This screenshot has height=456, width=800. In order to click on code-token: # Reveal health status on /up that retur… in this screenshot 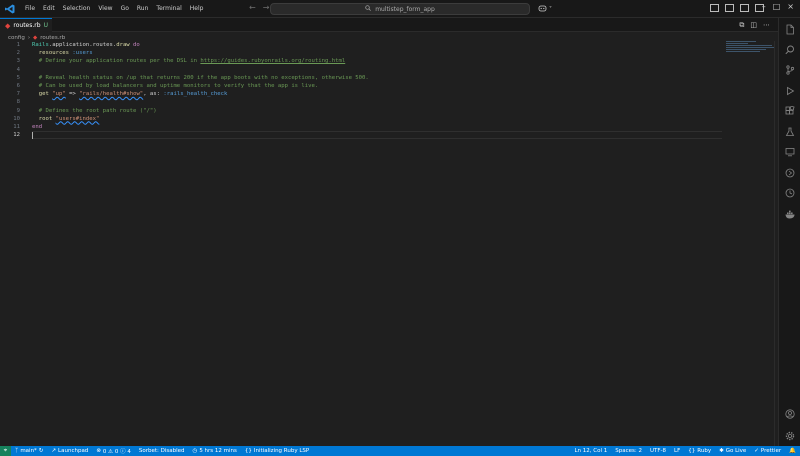, I will do `click(200, 77)`.